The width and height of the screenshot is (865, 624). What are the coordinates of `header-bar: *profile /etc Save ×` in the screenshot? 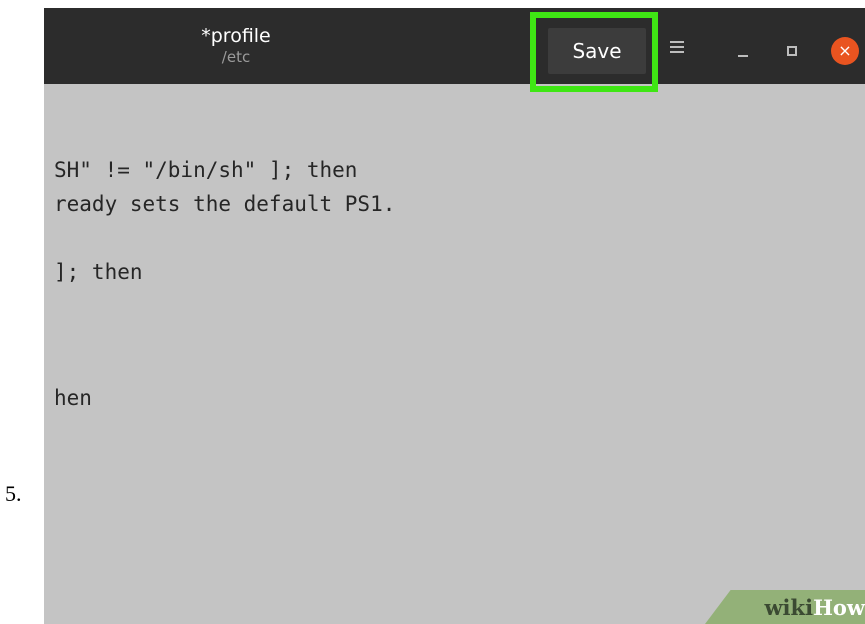 It's located at (454, 50).